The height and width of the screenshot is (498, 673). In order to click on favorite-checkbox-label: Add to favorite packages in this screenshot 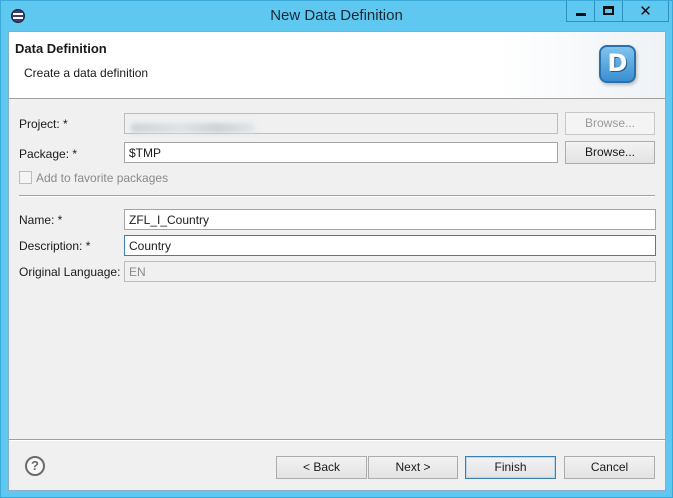, I will do `click(102, 178)`.